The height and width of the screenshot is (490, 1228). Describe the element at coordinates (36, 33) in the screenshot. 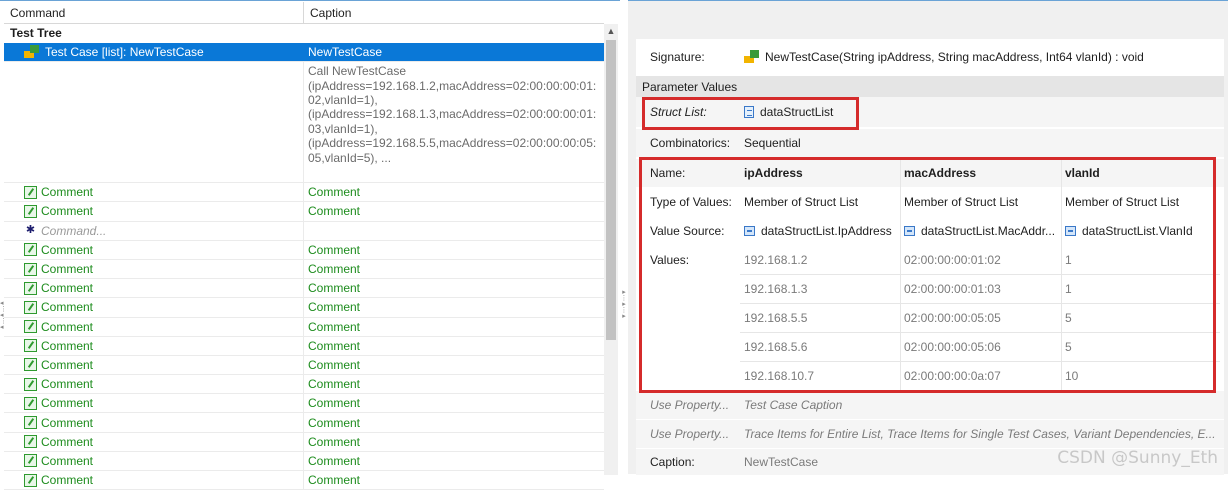

I see `test-tree-group-title: Test Tree` at that location.